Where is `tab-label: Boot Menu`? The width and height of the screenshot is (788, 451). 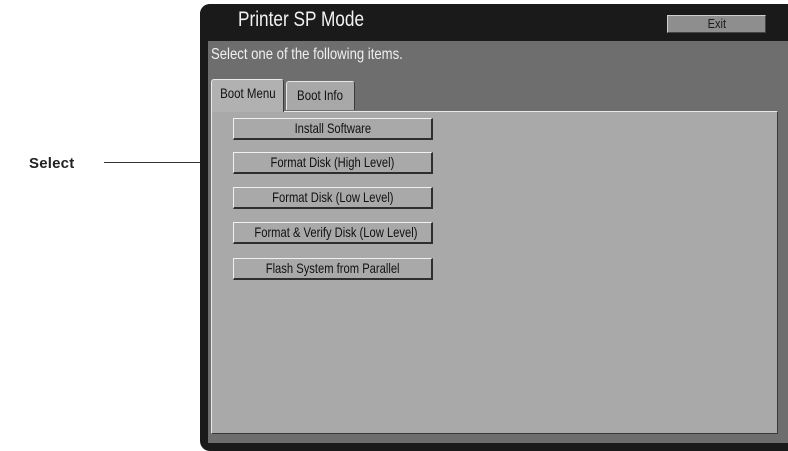 tab-label: Boot Menu is located at coordinates (247, 93).